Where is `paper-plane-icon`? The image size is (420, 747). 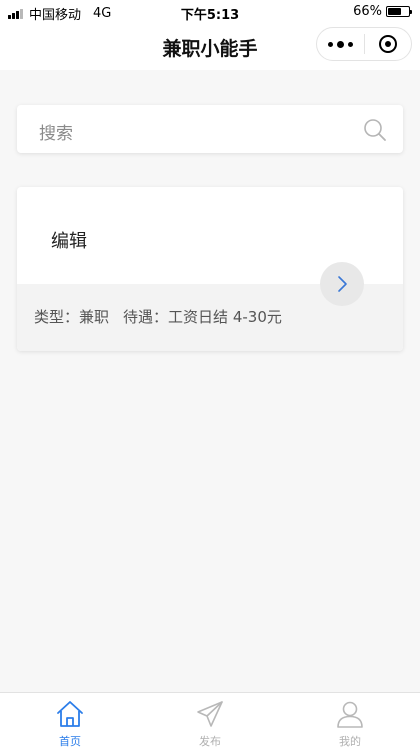
paper-plane-icon is located at coordinates (210, 714).